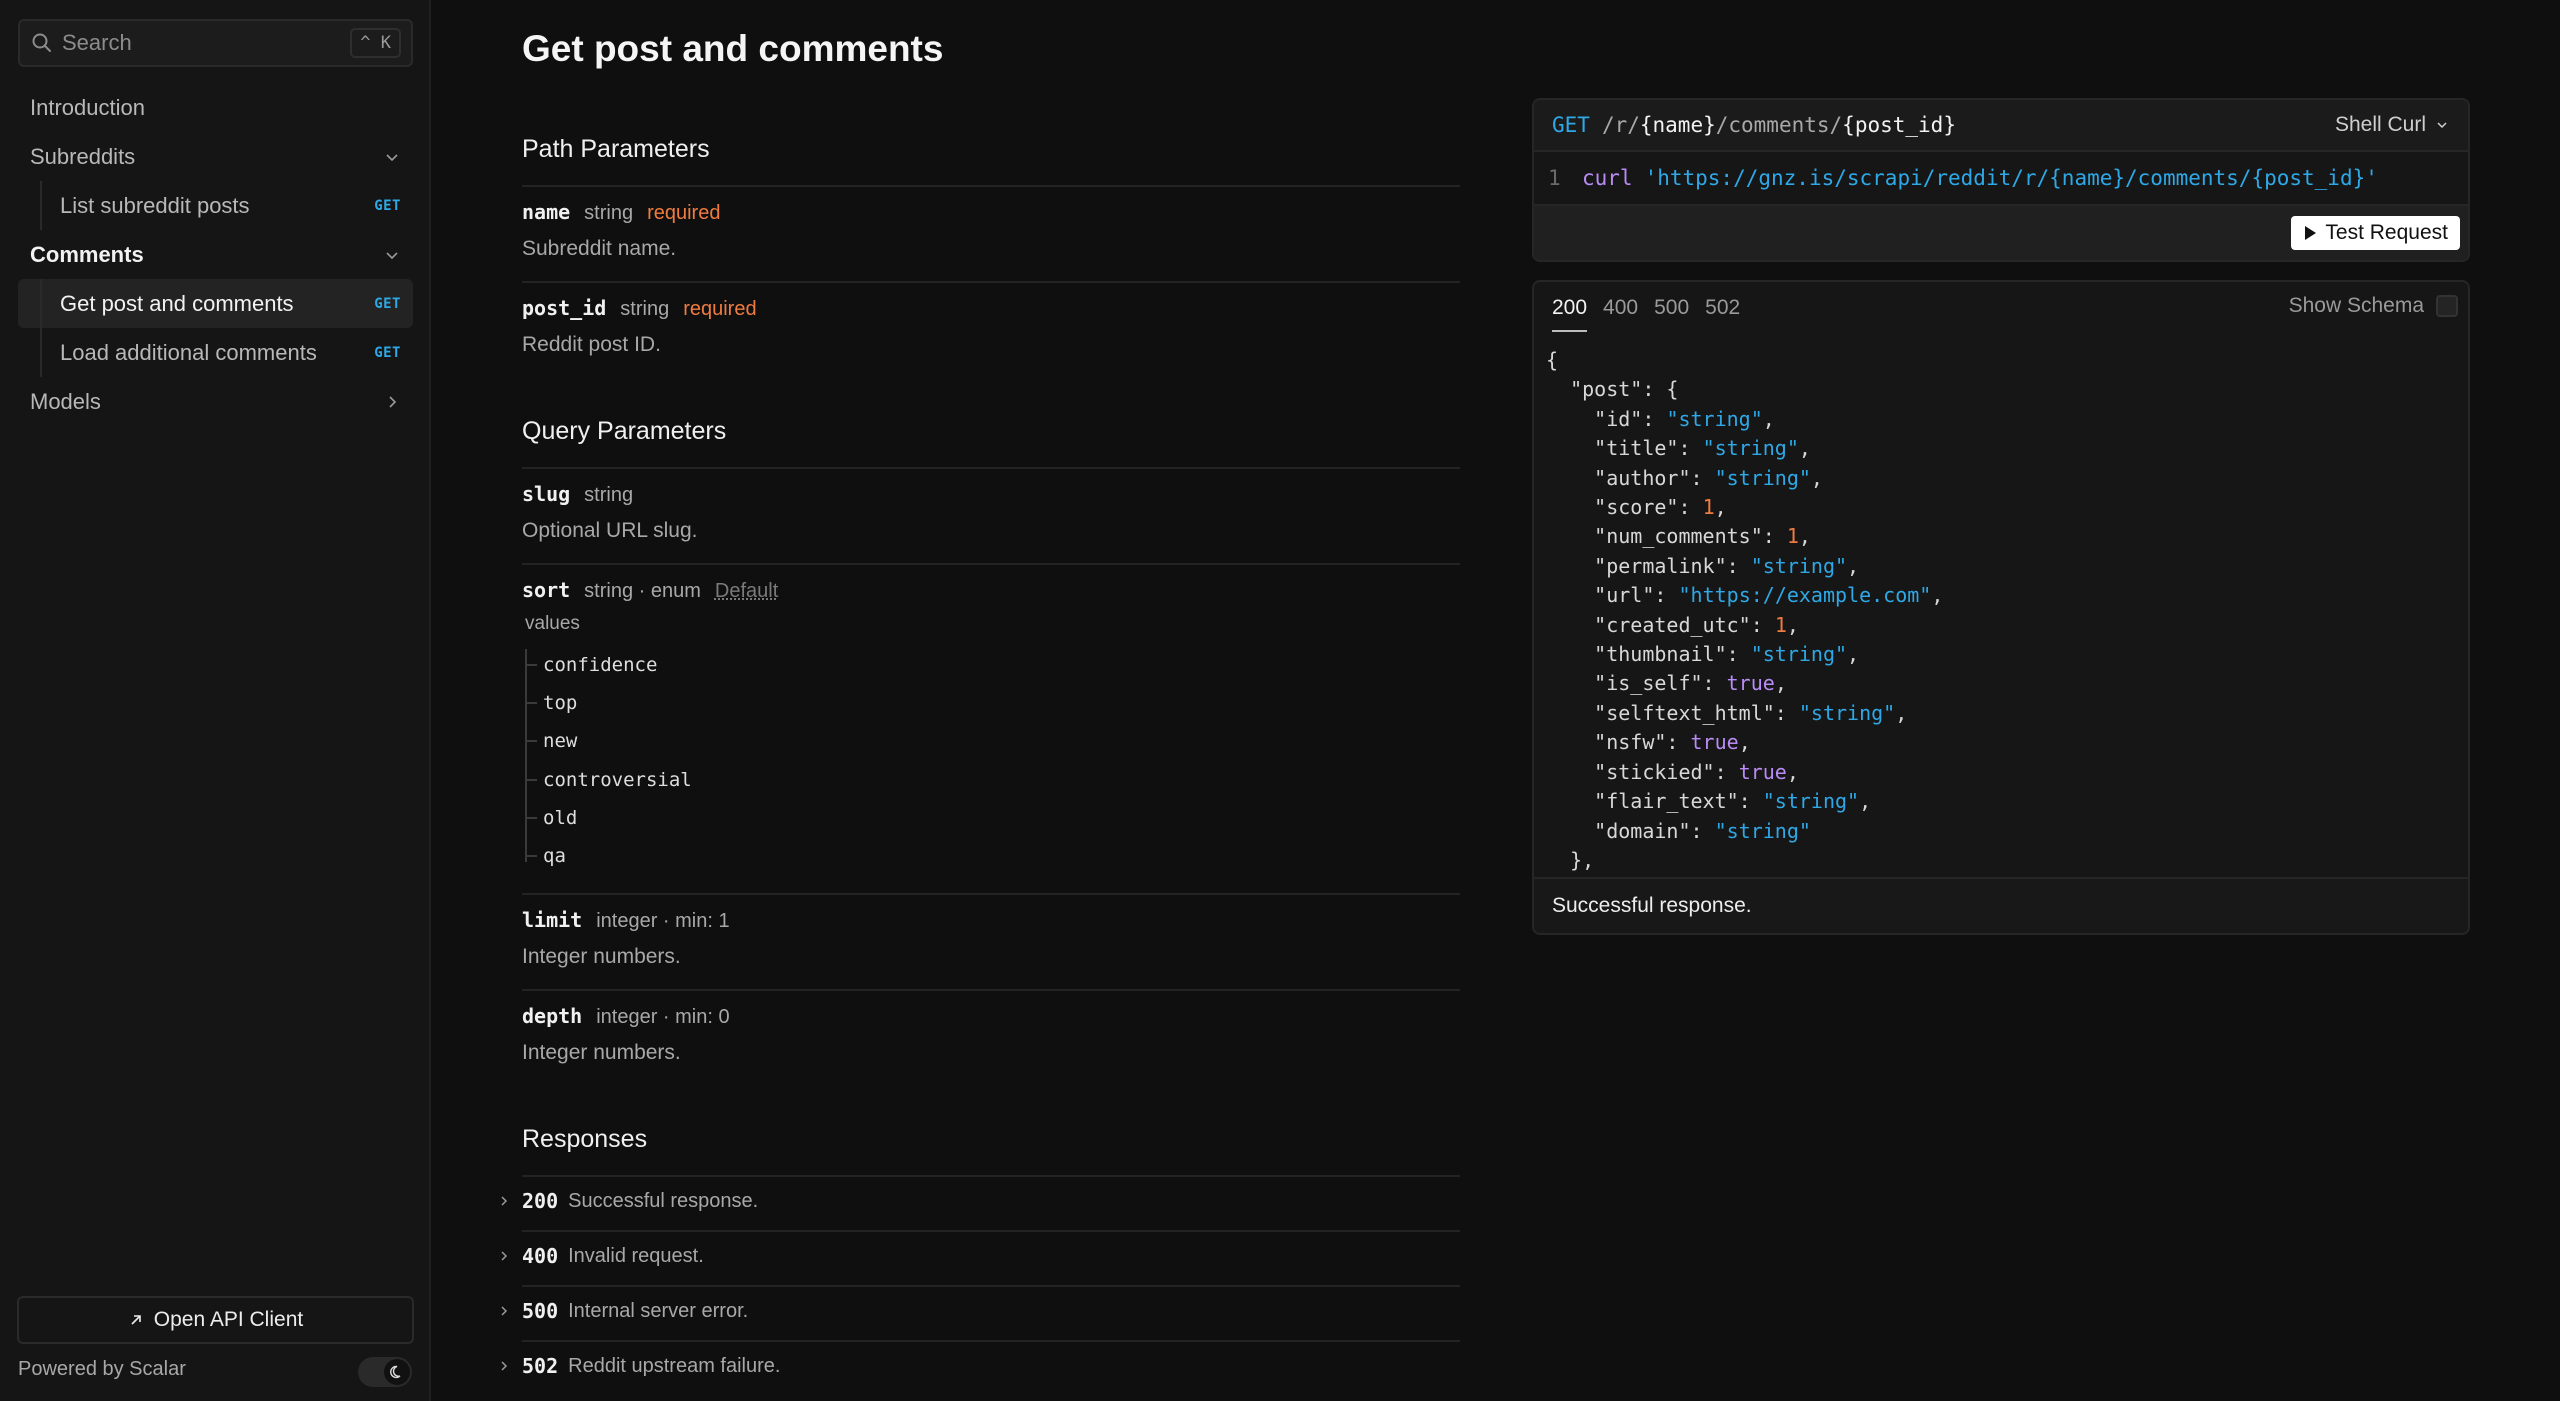 The height and width of the screenshot is (1401, 2560). I want to click on method-badge: GET, so click(387, 352).